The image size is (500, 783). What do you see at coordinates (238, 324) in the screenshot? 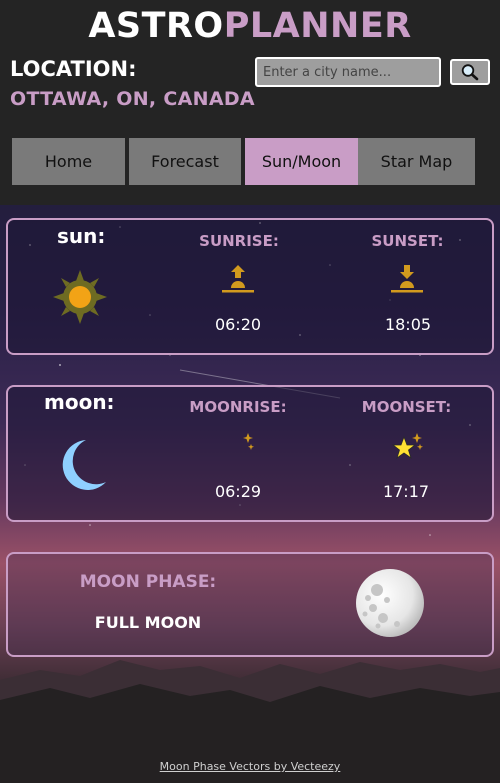
I see `sunrise-time: 06:20` at bounding box center [238, 324].